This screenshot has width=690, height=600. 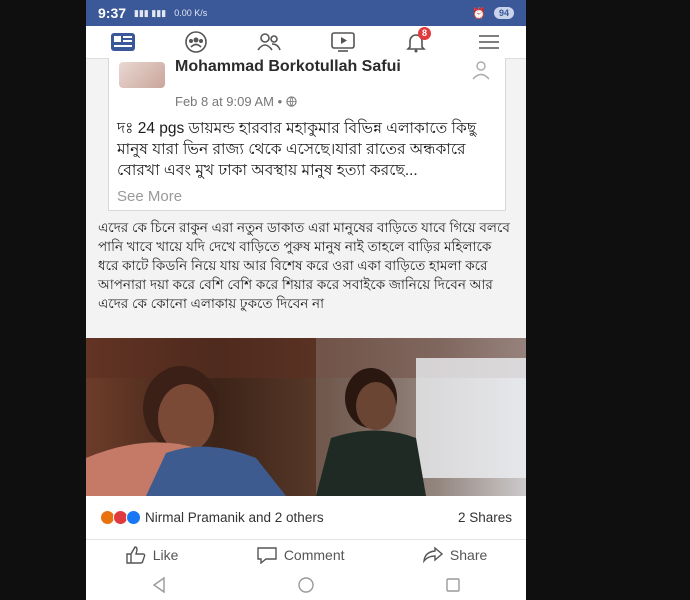 I want to click on groups-icon, so click(x=196, y=42).